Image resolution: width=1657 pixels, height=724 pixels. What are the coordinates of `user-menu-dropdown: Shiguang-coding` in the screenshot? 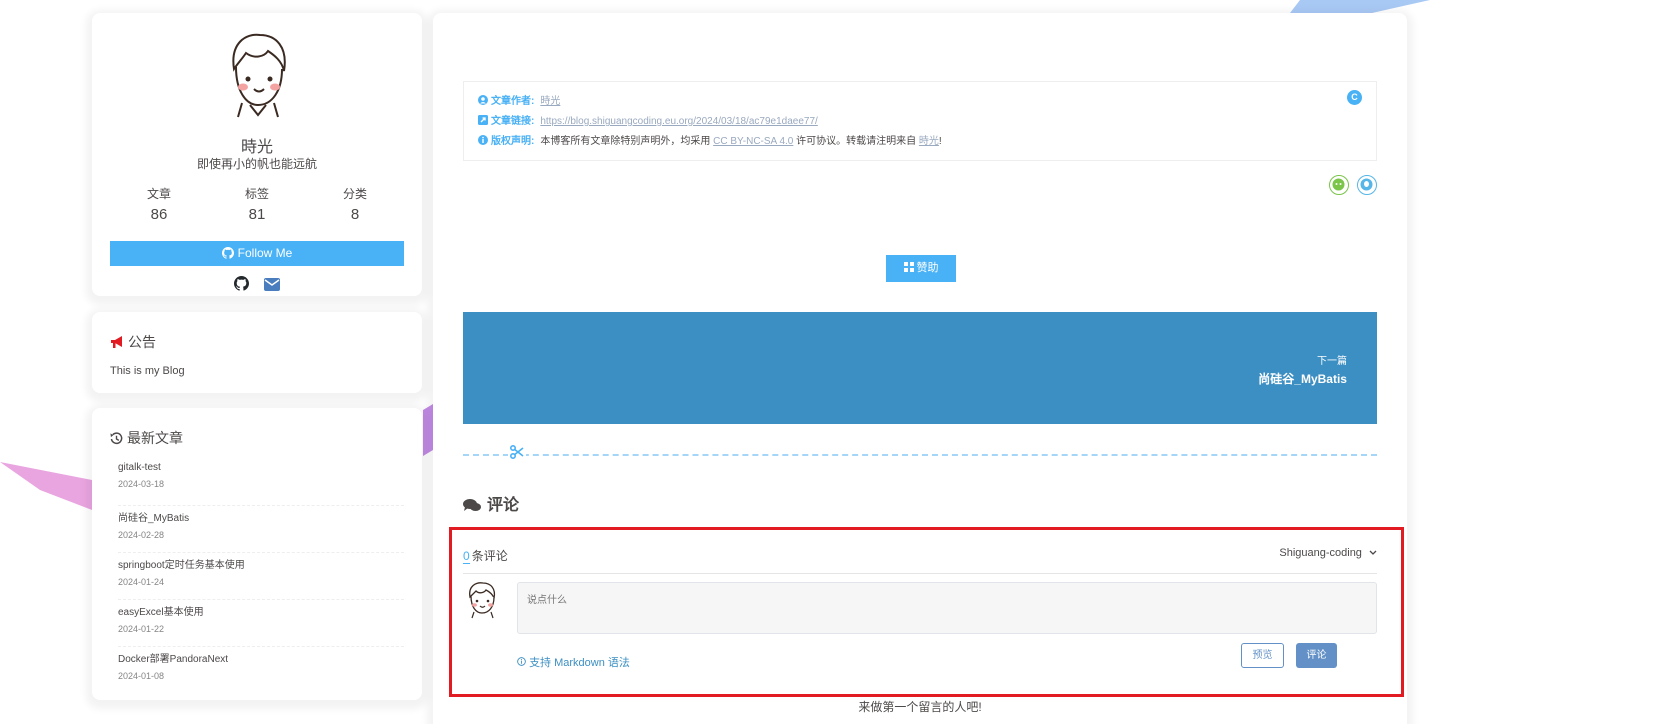 It's located at (1328, 553).